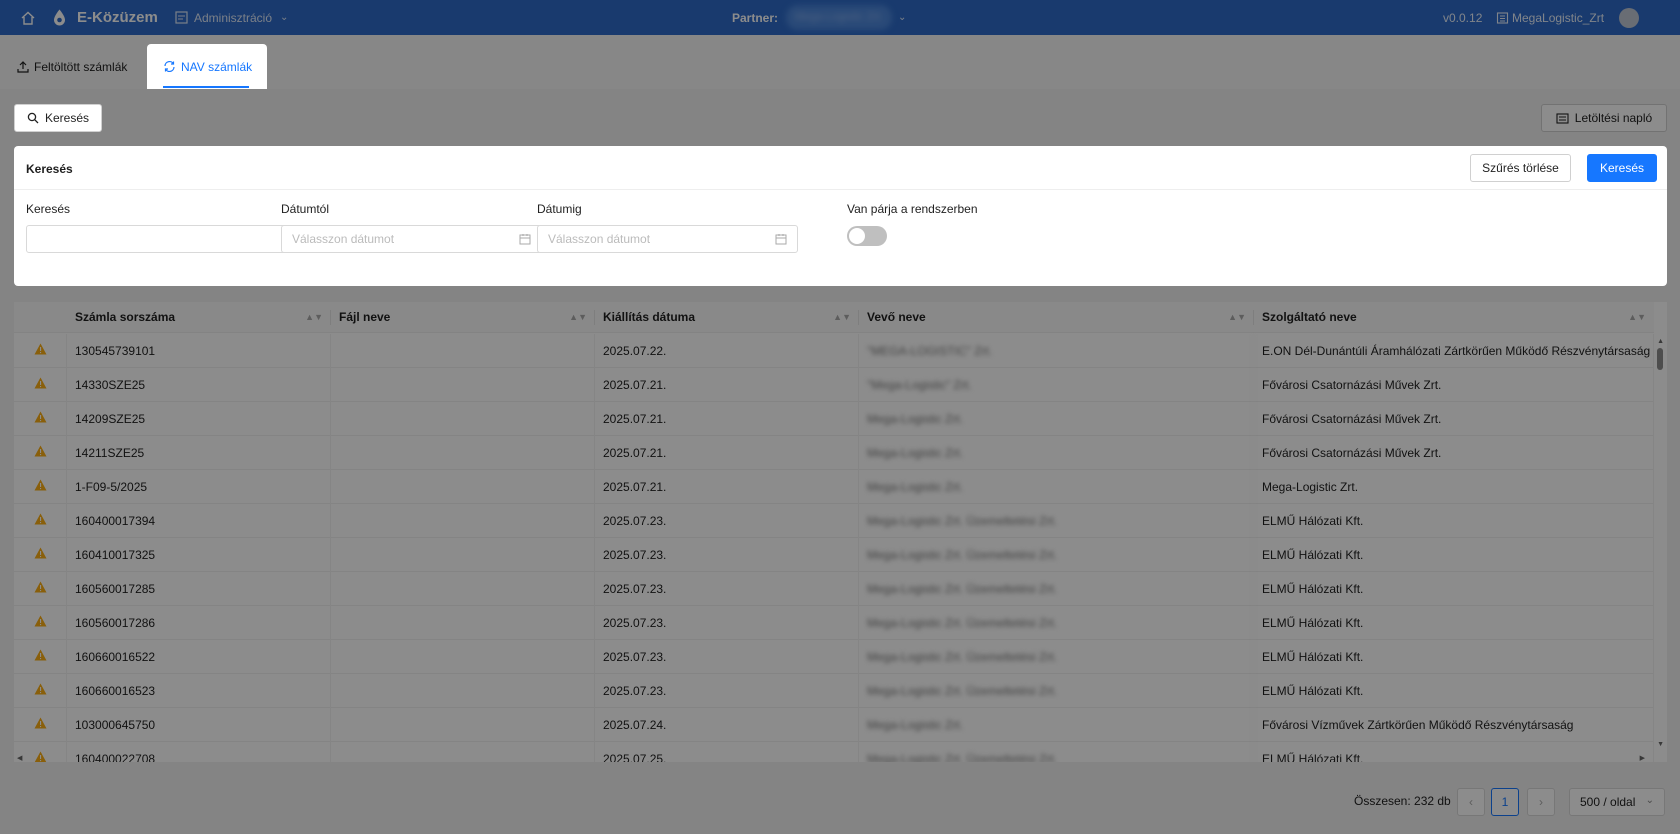 This screenshot has width=1680, height=834. I want to click on search-toggle-button: Keresés, so click(58, 118).